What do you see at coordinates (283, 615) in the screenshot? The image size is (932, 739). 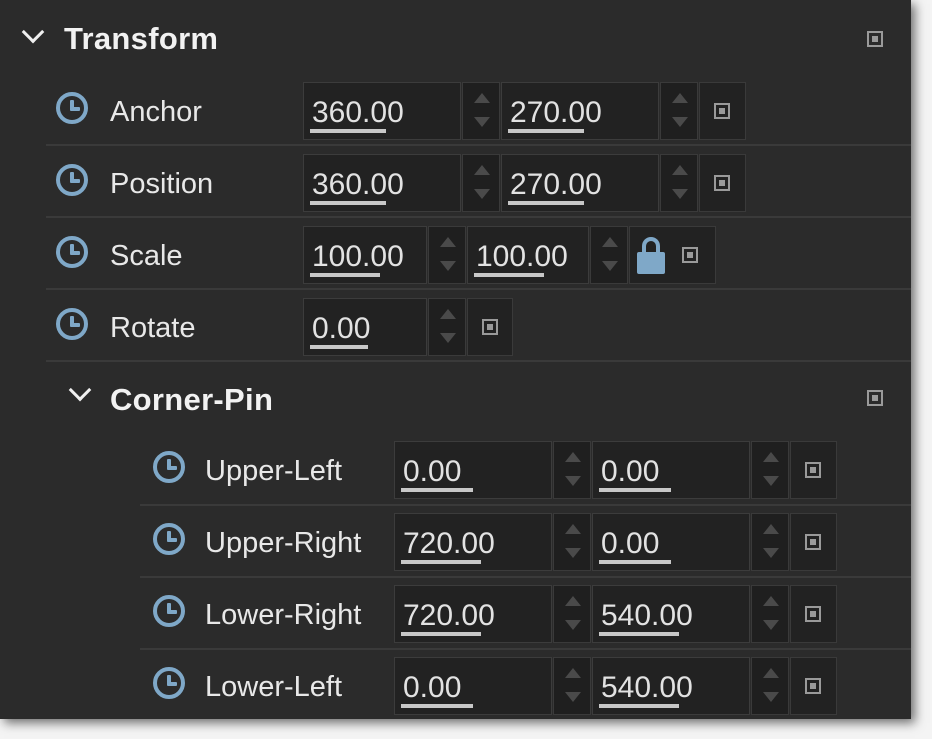 I see `property-label: Lower-Right` at bounding box center [283, 615].